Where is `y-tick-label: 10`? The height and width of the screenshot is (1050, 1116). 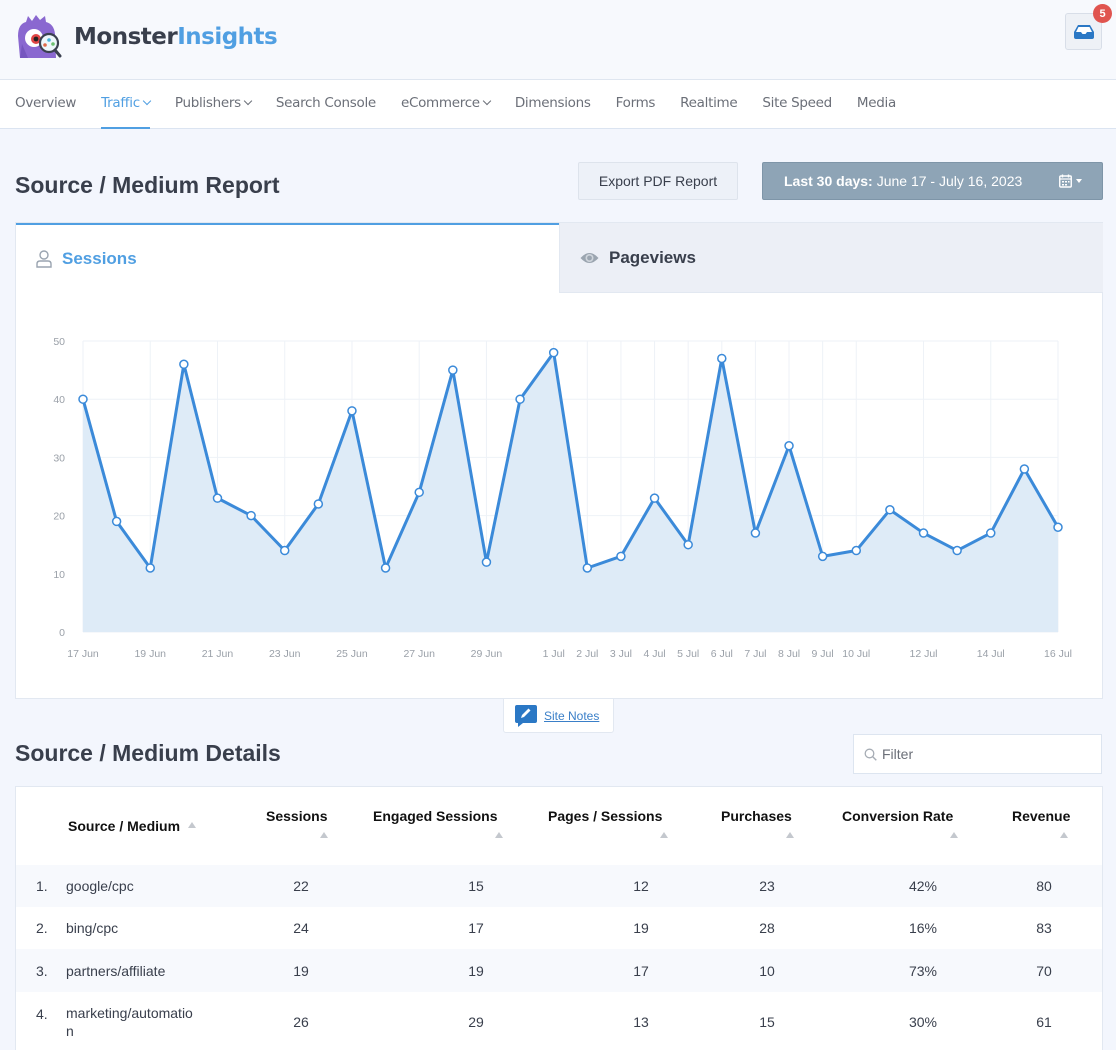 y-tick-label: 10 is located at coordinates (59, 575).